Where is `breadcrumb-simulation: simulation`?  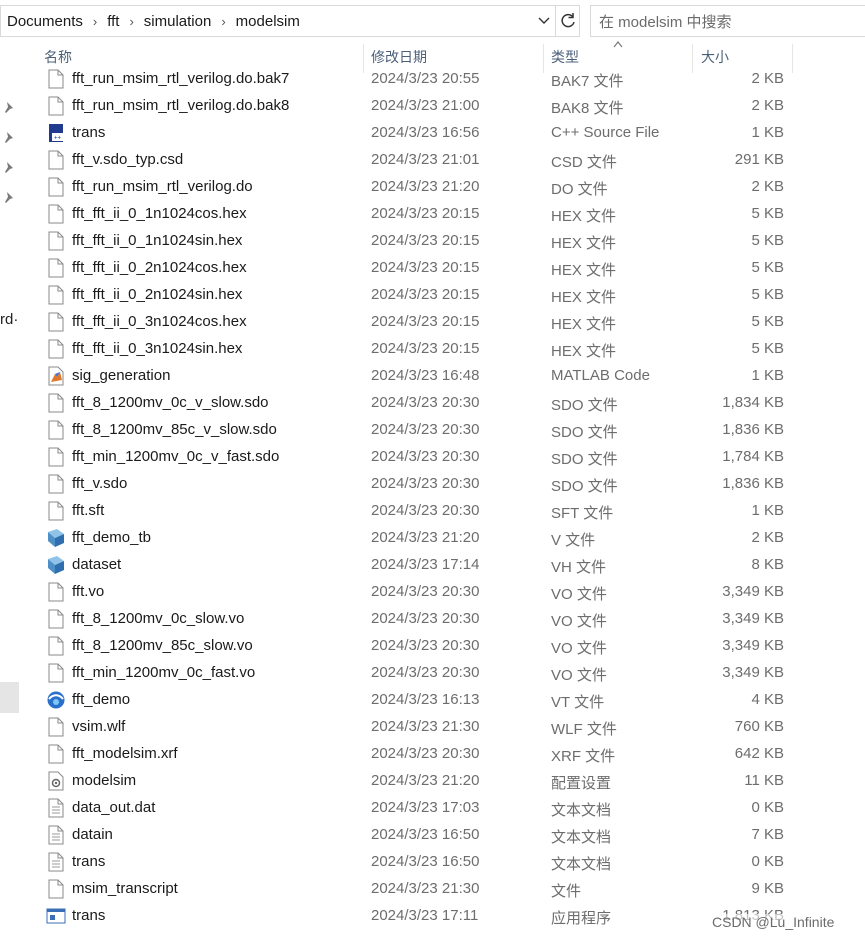
breadcrumb-simulation: simulation is located at coordinates (178, 21).